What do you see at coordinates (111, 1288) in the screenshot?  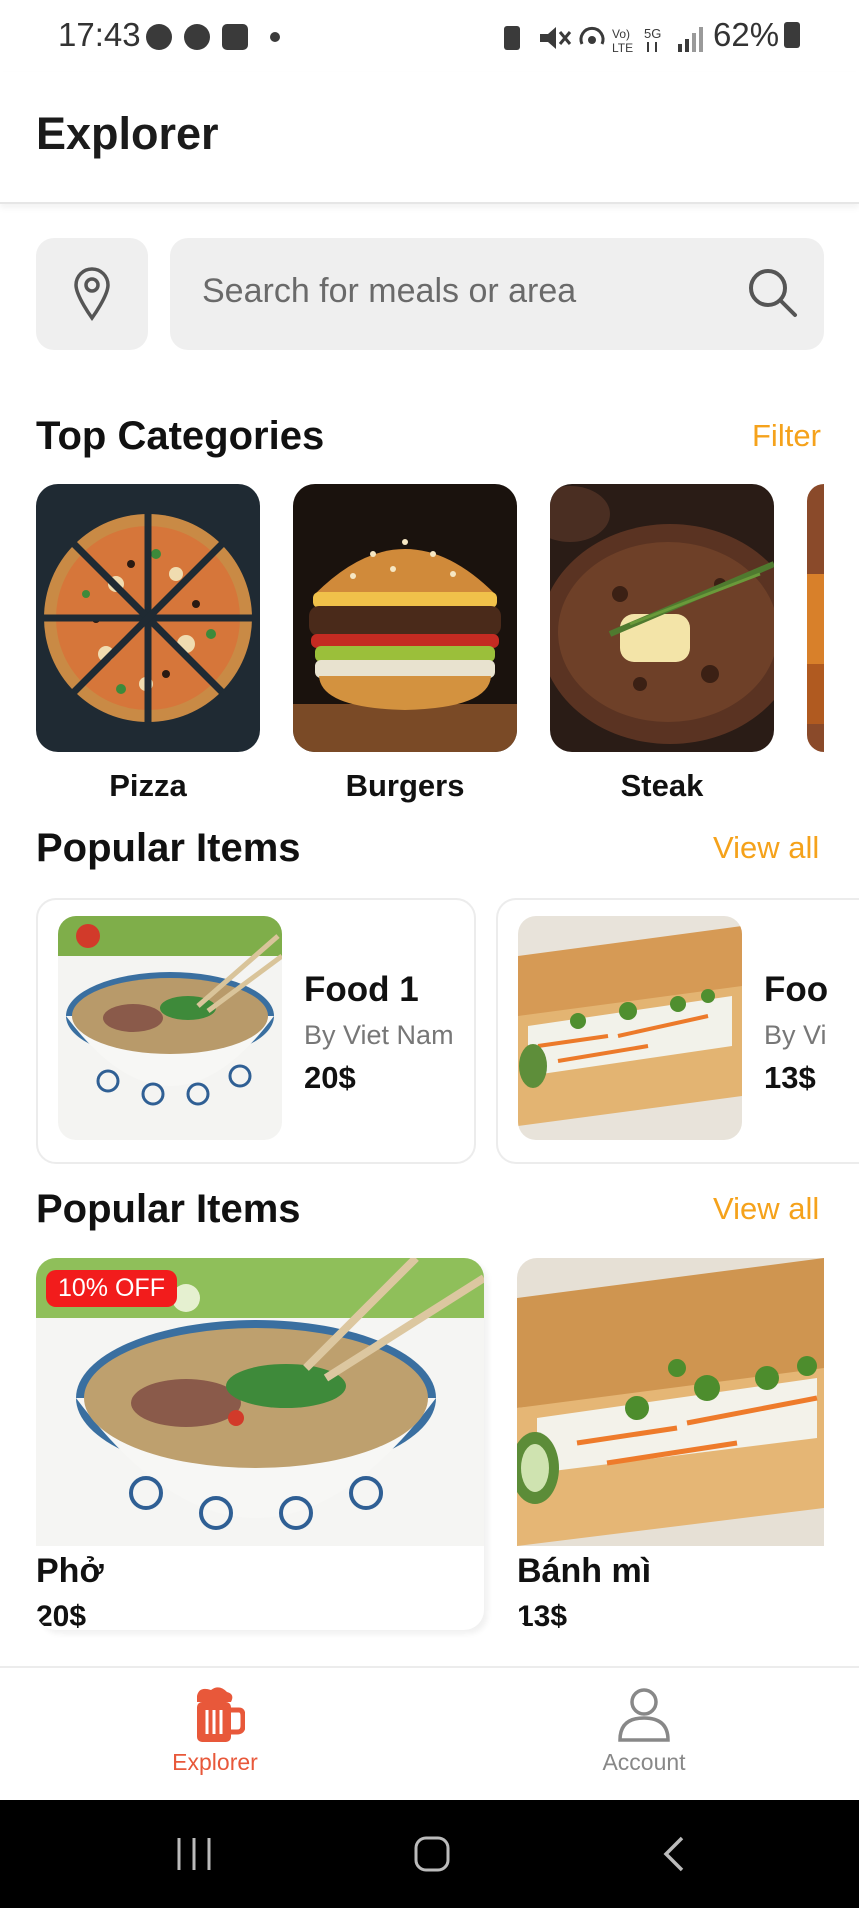 I see `discount-badge: 10% OFF` at bounding box center [111, 1288].